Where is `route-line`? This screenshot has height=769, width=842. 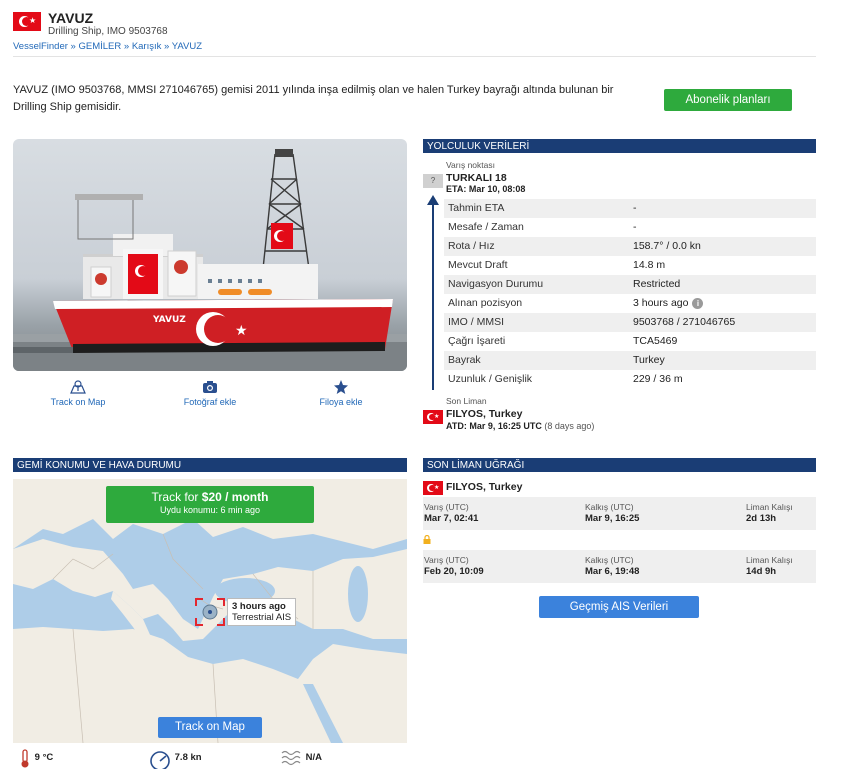 route-line is located at coordinates (433, 297).